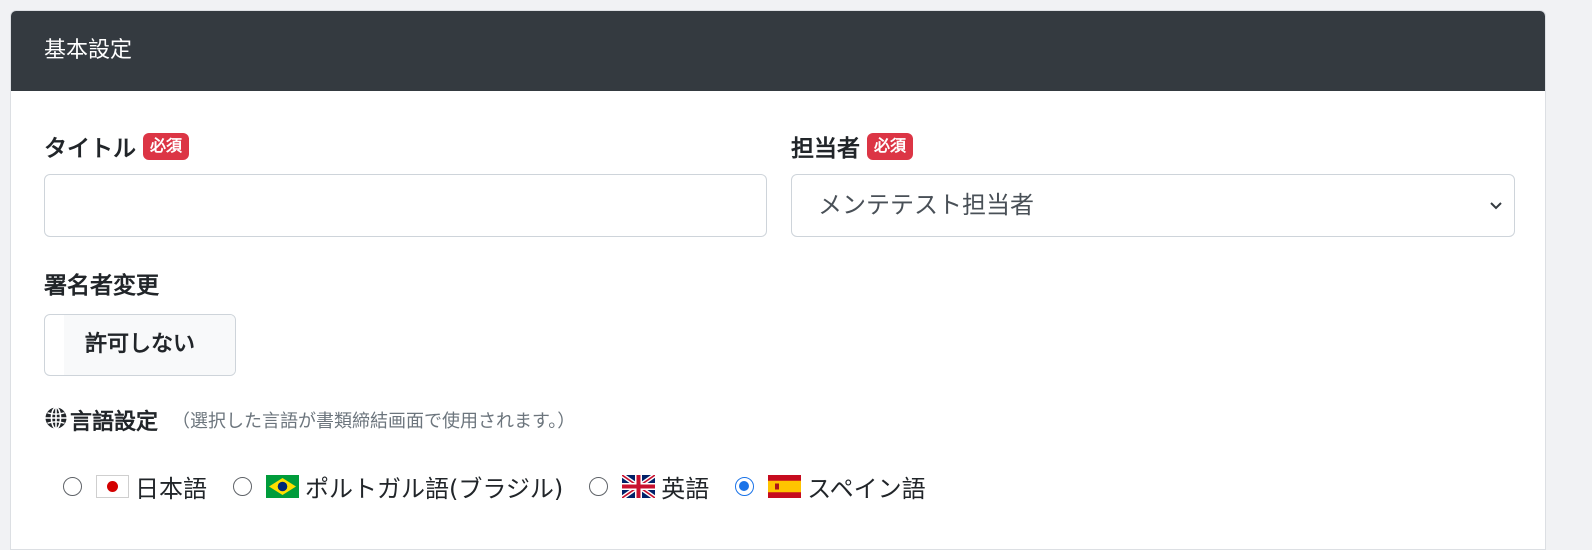 This screenshot has width=1592, height=550. I want to click on signer-change-toggle: 許可しない, so click(140, 345).